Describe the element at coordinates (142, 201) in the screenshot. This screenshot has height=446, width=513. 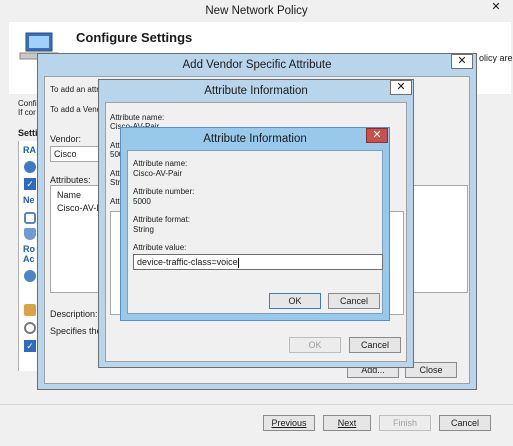
I see `attribute-number-value: 5000` at that location.